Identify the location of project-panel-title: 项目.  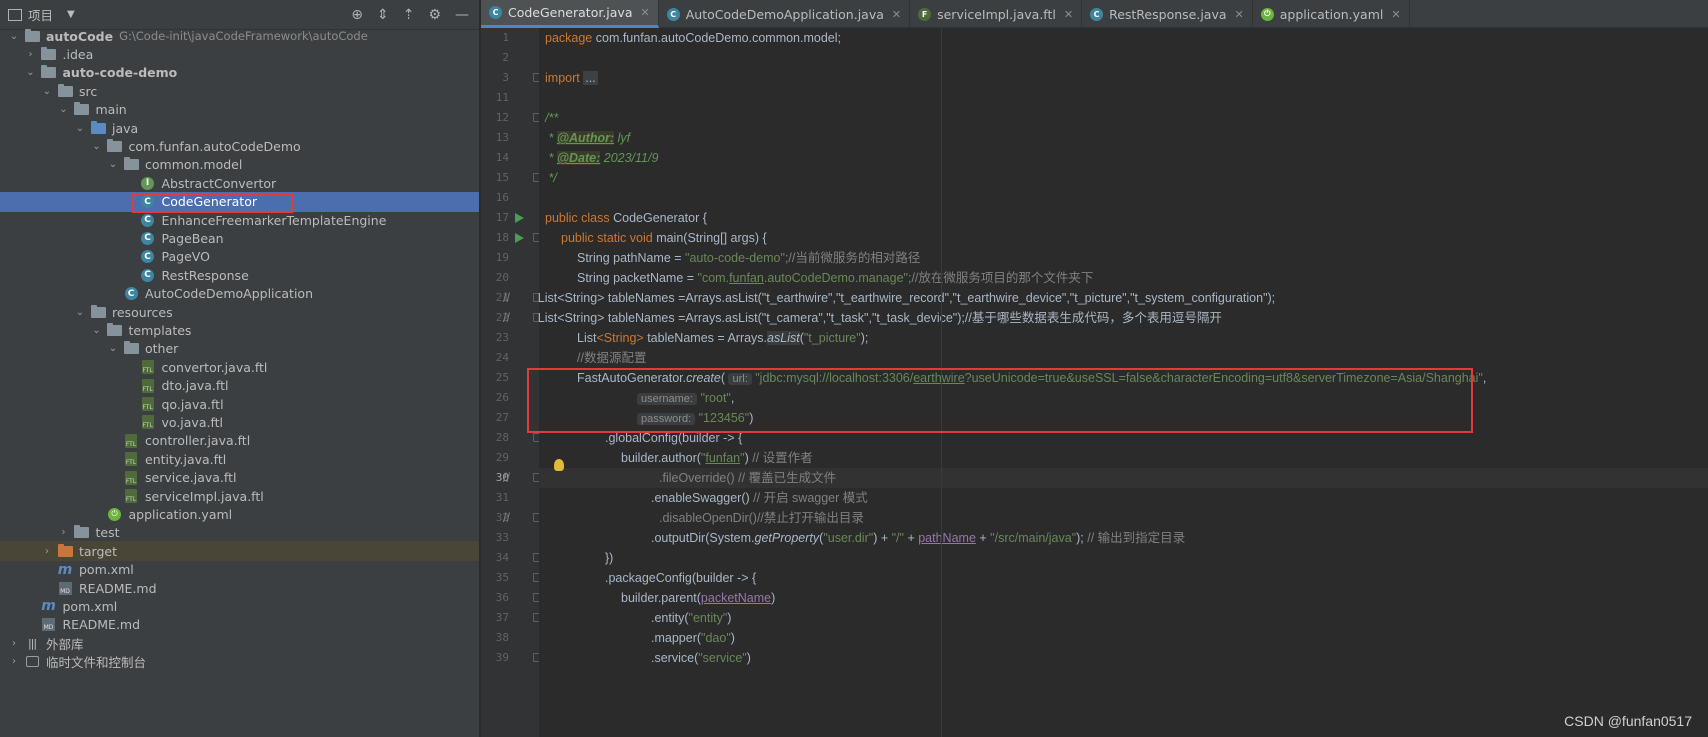
(40, 14).